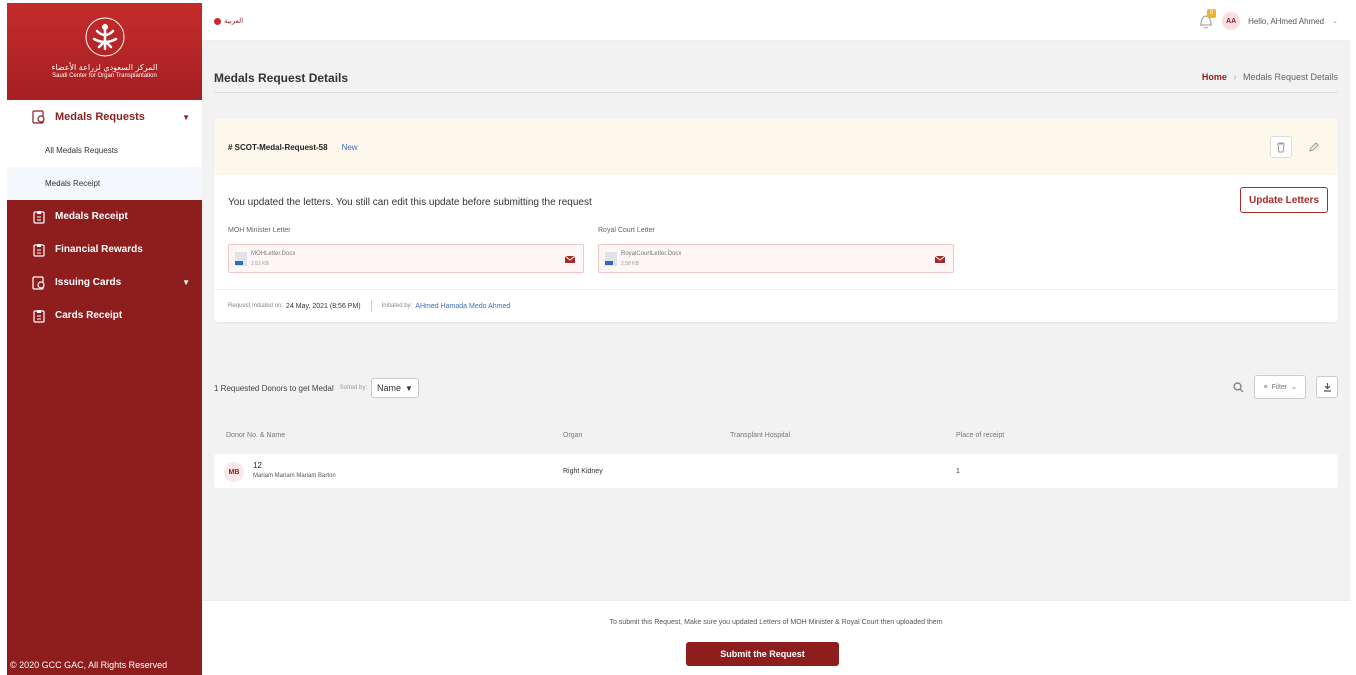 The image size is (1356, 675). I want to click on request-id: # SCOT-Medal-Request-58, so click(278, 147).